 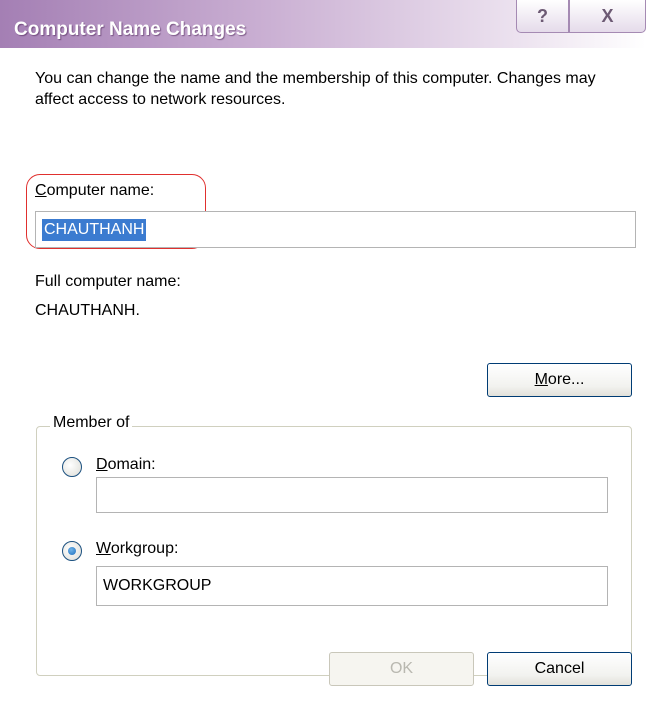 I want to click on workgroup-label: Workgroup:, so click(x=137, y=548).